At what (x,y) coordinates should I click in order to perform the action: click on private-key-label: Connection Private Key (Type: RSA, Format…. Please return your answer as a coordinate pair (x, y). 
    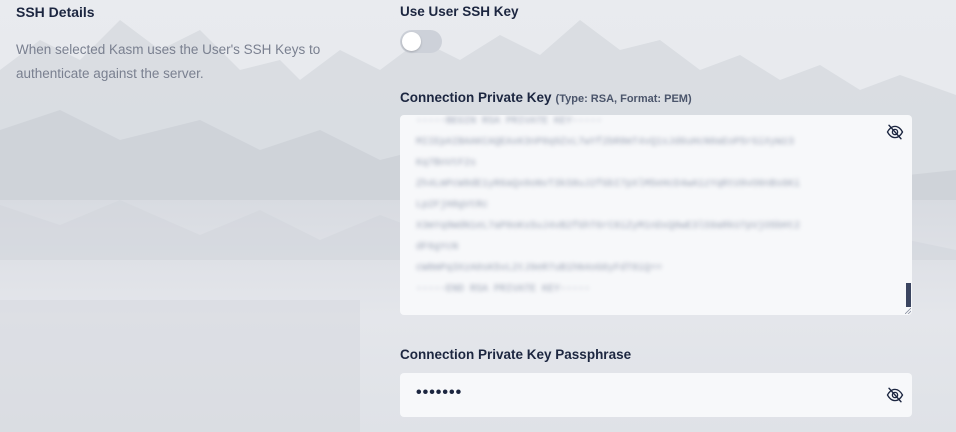
    Looking at the image, I should click on (546, 97).